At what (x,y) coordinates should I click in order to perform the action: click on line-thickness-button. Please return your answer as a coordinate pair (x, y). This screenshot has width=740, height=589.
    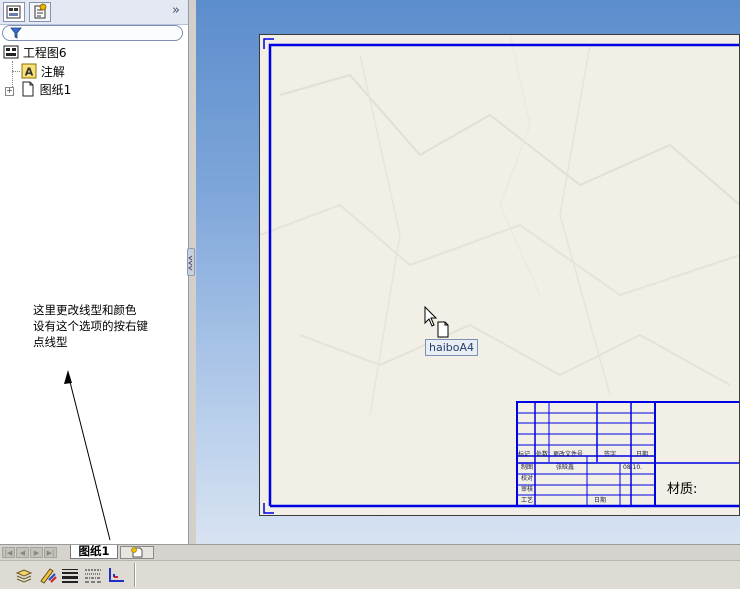
    Looking at the image, I should click on (70, 575).